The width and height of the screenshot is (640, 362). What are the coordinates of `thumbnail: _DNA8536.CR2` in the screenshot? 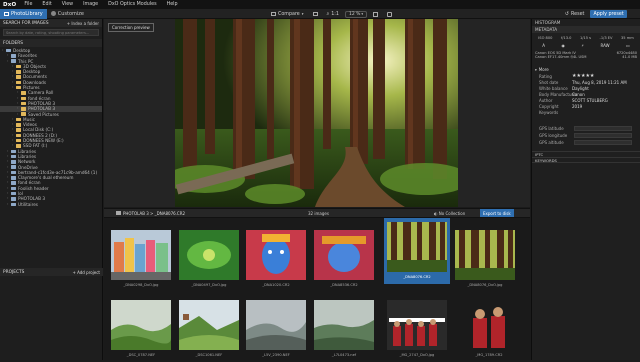 It's located at (344, 259).